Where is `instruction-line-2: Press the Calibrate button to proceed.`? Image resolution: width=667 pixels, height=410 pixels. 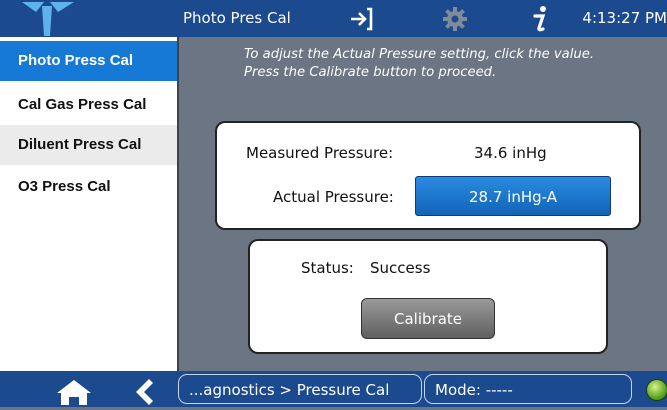
instruction-line-2: Press the Calibrate button to proceed. is located at coordinates (370, 72).